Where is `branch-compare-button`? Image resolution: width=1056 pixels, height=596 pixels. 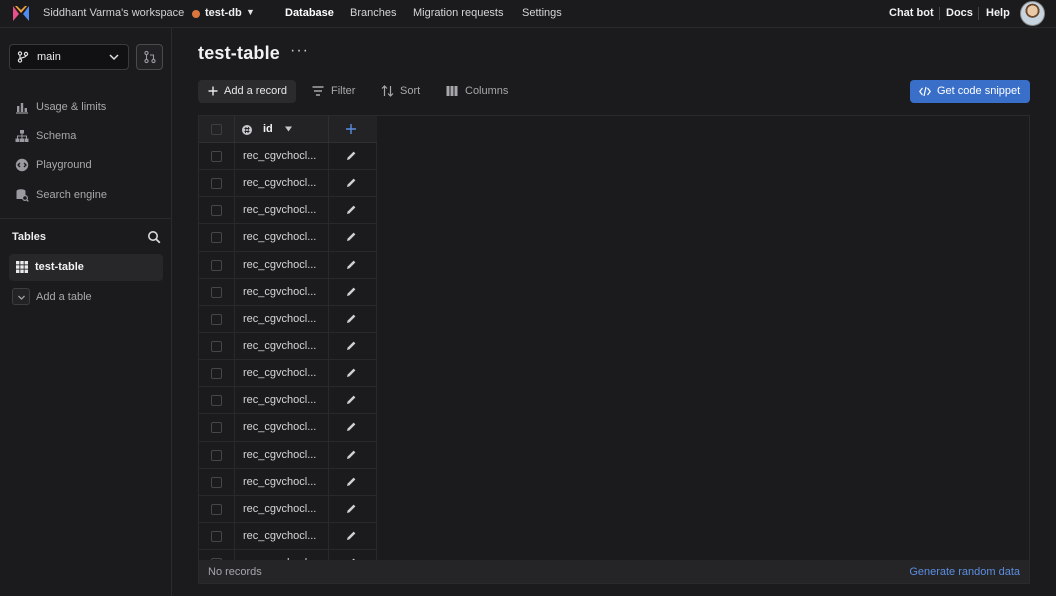 branch-compare-button is located at coordinates (149, 57).